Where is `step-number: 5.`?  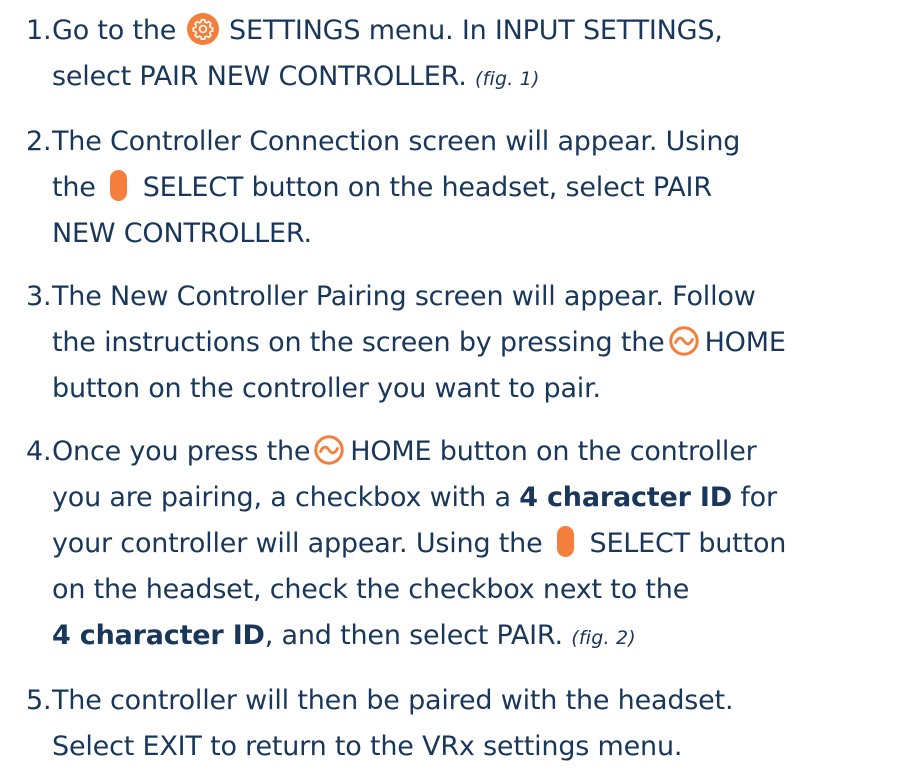
step-number: 5. is located at coordinates (39, 700).